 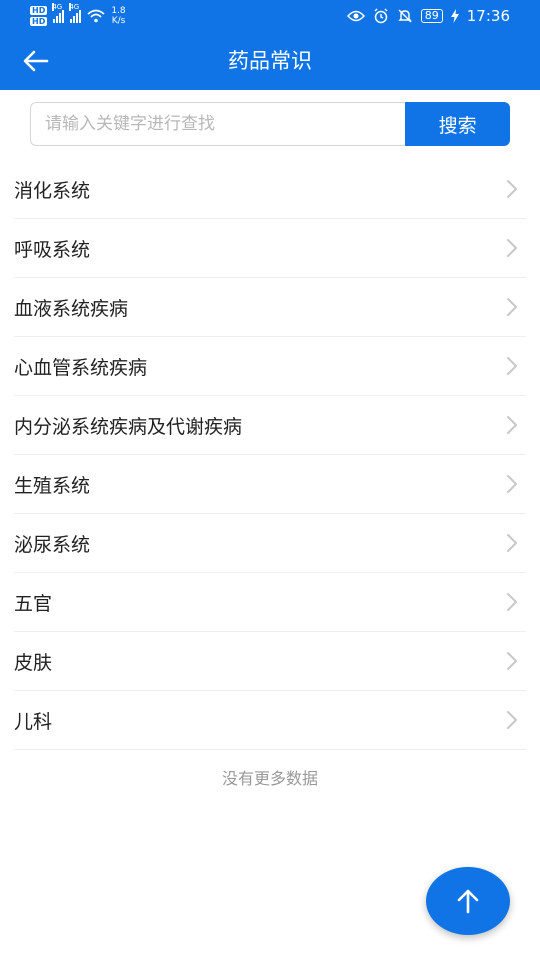 I want to click on status-bar: HD HD 4G 4G 1.8 K/s 89 17:36, so click(x=270, y=16).